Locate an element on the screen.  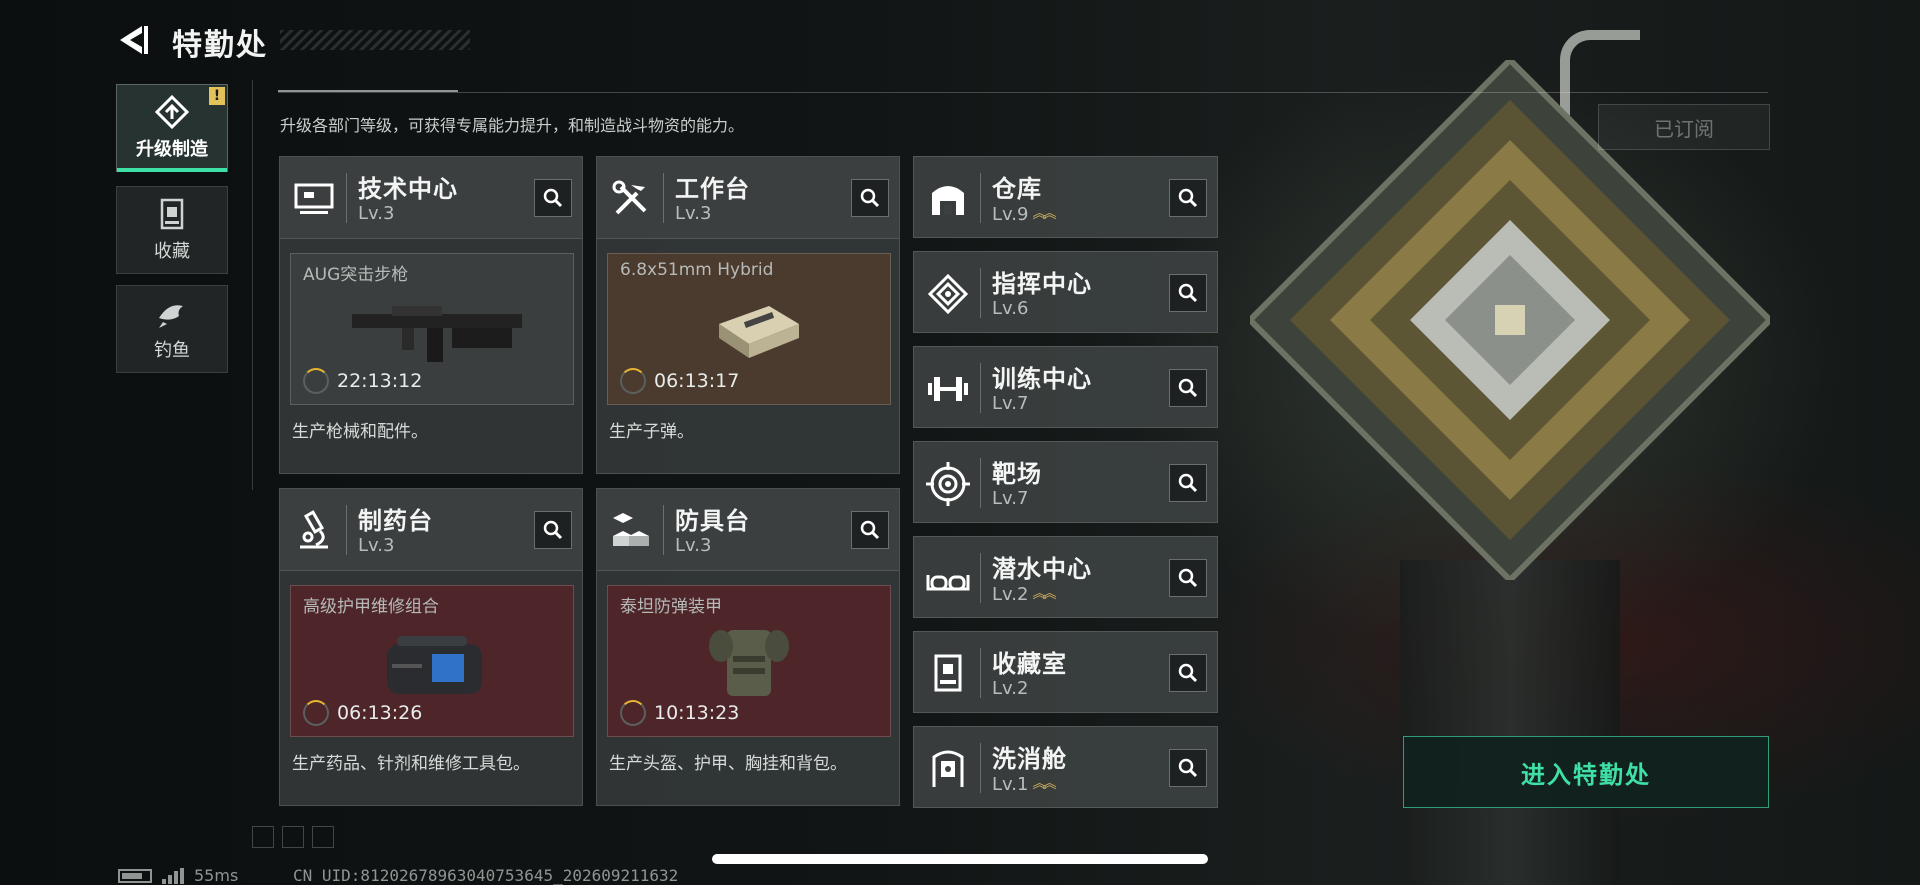
microscope-icon is located at coordinates (314, 529).